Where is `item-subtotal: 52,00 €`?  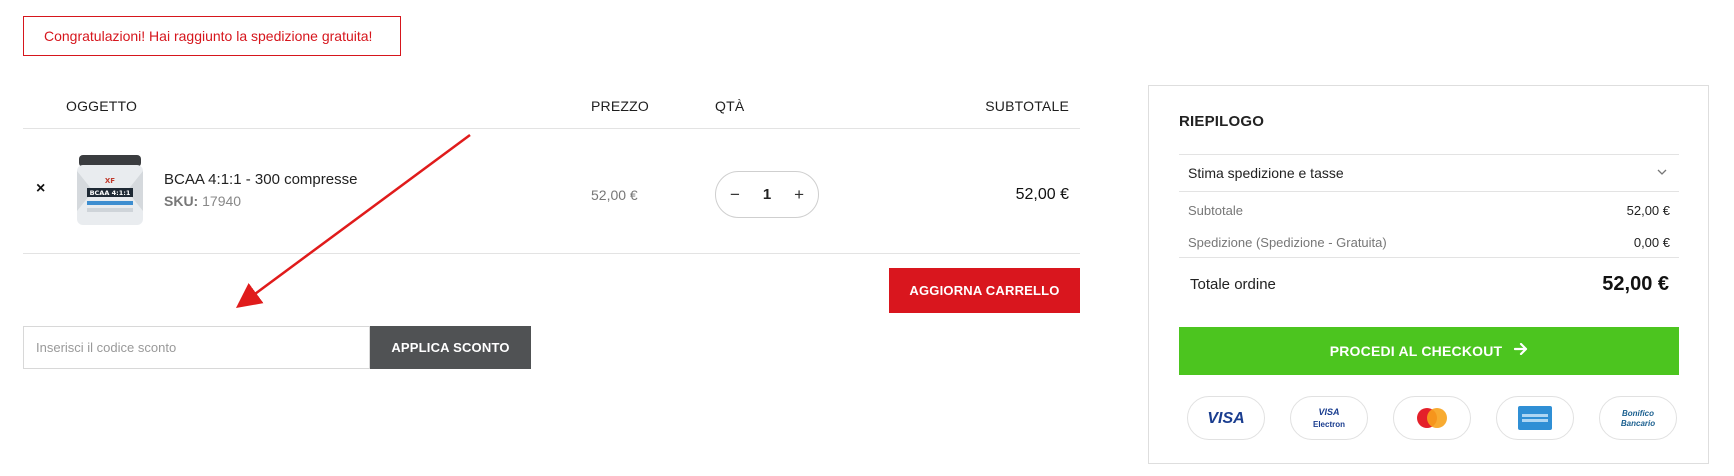
item-subtotal: 52,00 € is located at coordinates (1042, 194).